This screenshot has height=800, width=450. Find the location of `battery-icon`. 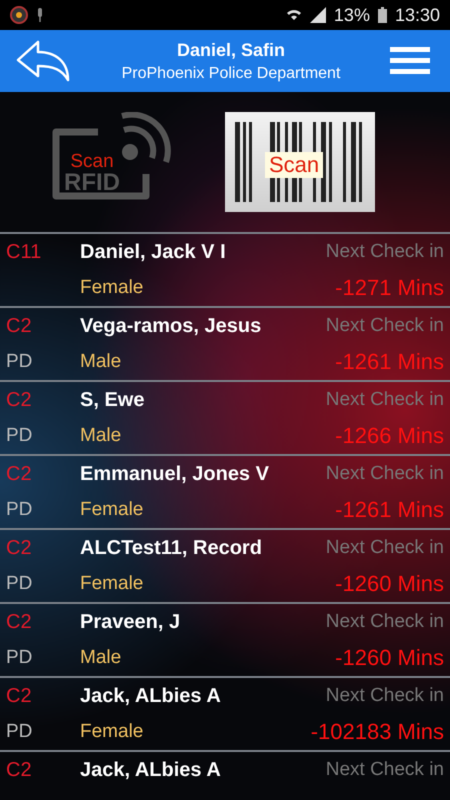

battery-icon is located at coordinates (382, 15).